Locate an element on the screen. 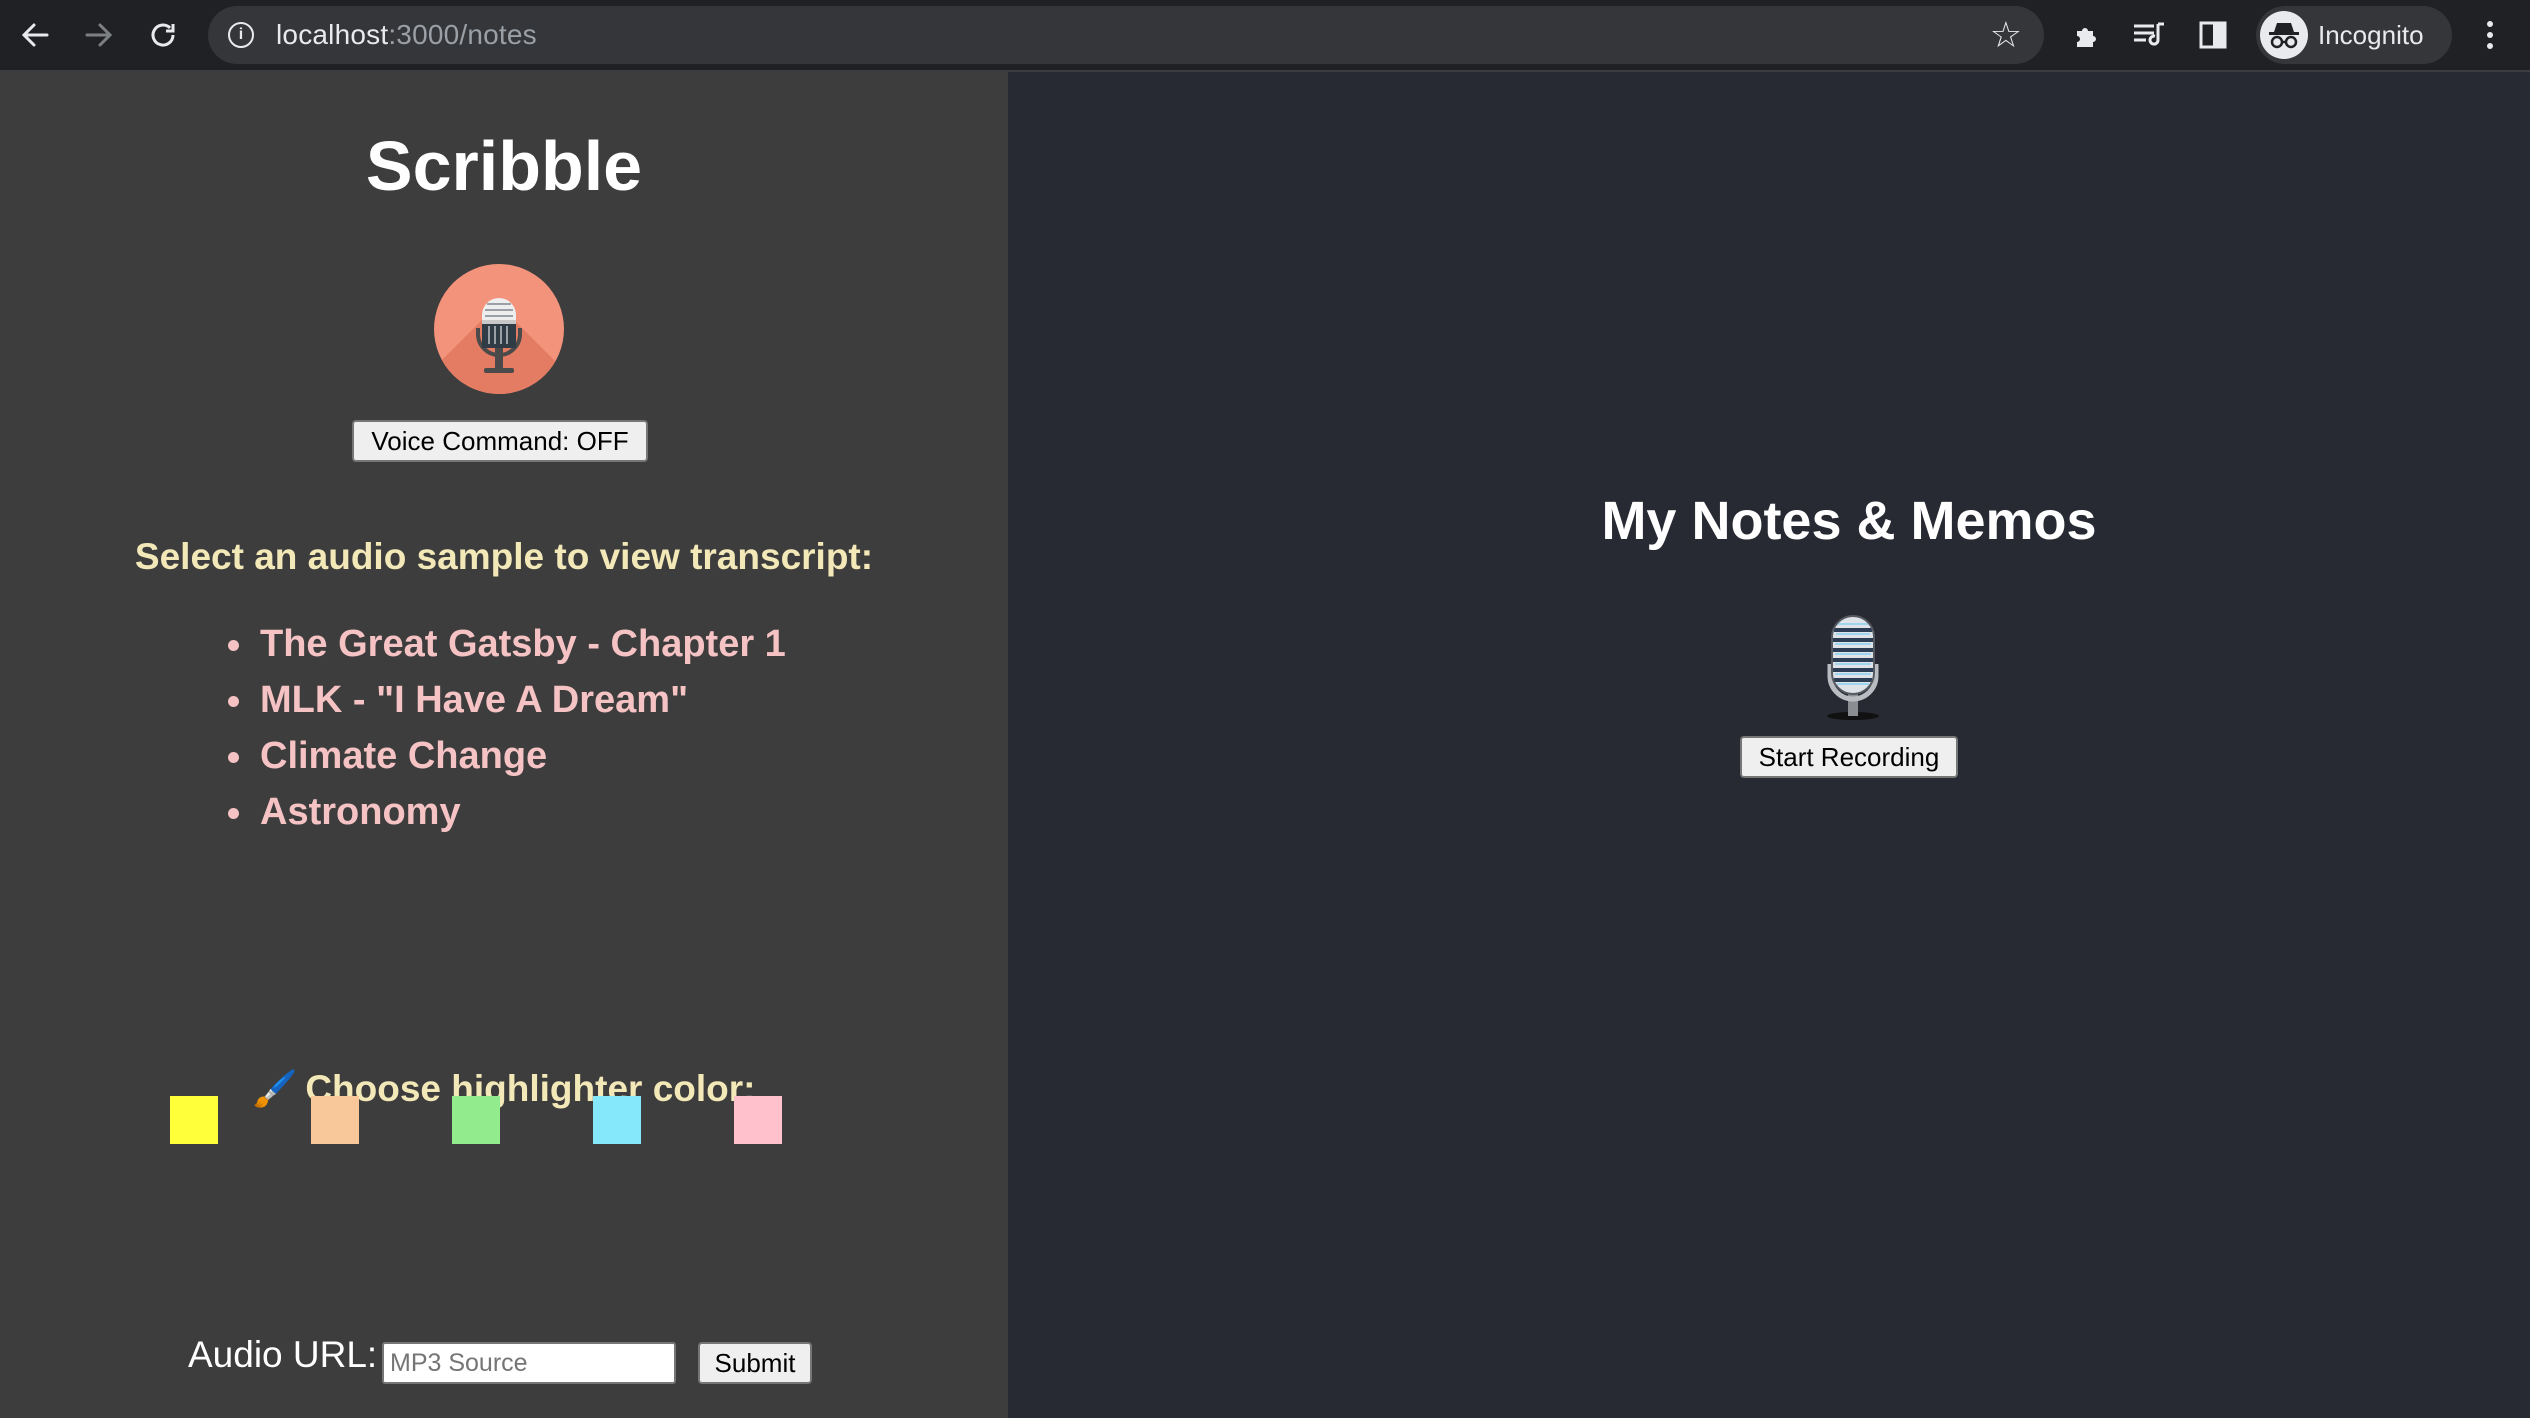  sample-link-mlk: MLK - "I Have A Dream" is located at coordinates (501, 700).